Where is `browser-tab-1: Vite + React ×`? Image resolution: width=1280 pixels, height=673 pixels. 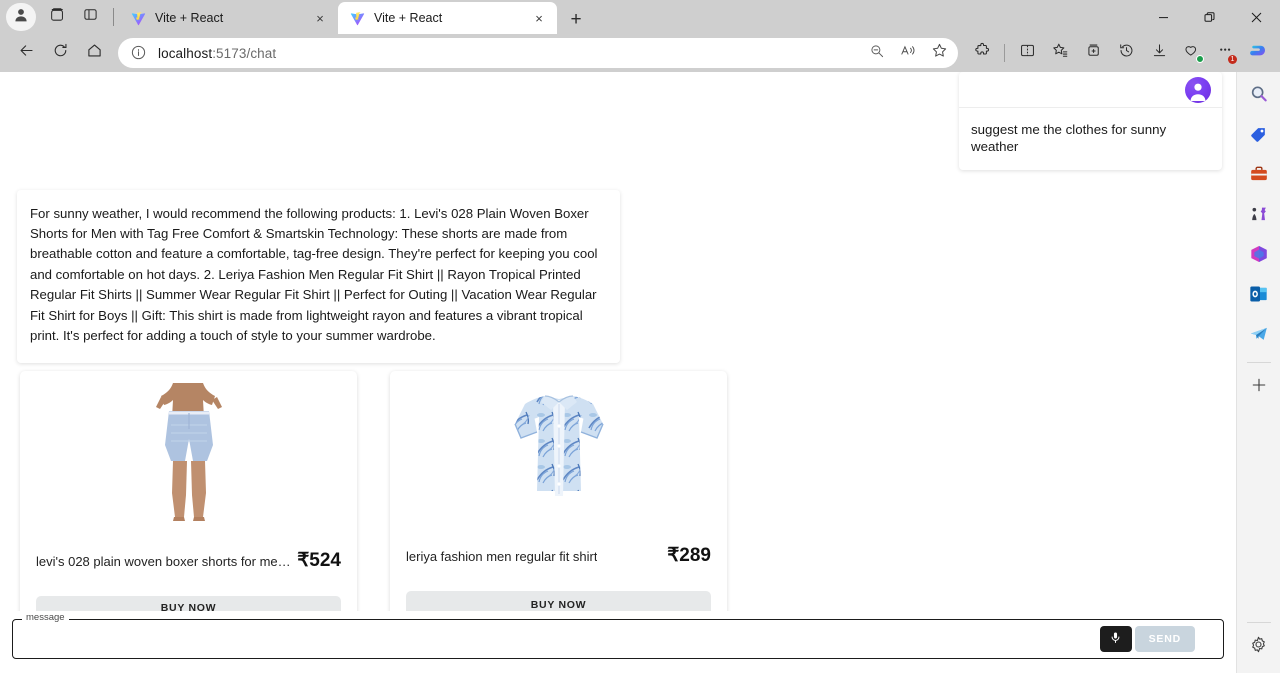
browser-tab-1: Vite + React × is located at coordinates (228, 18).